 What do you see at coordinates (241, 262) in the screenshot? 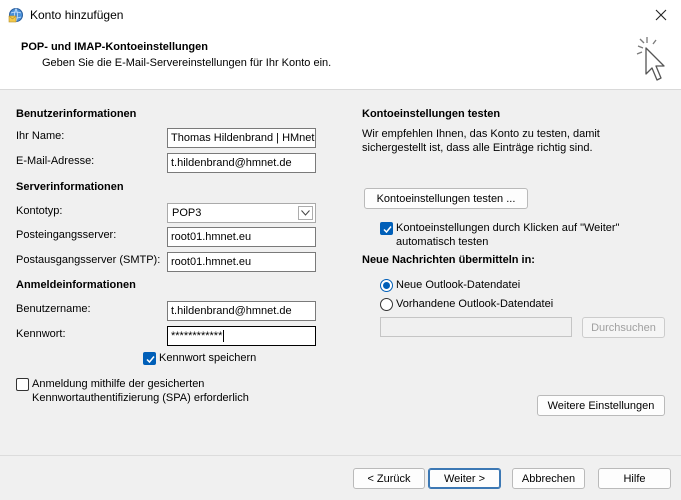
I see `outgoing-server-input: root01.hmnet.eu` at bounding box center [241, 262].